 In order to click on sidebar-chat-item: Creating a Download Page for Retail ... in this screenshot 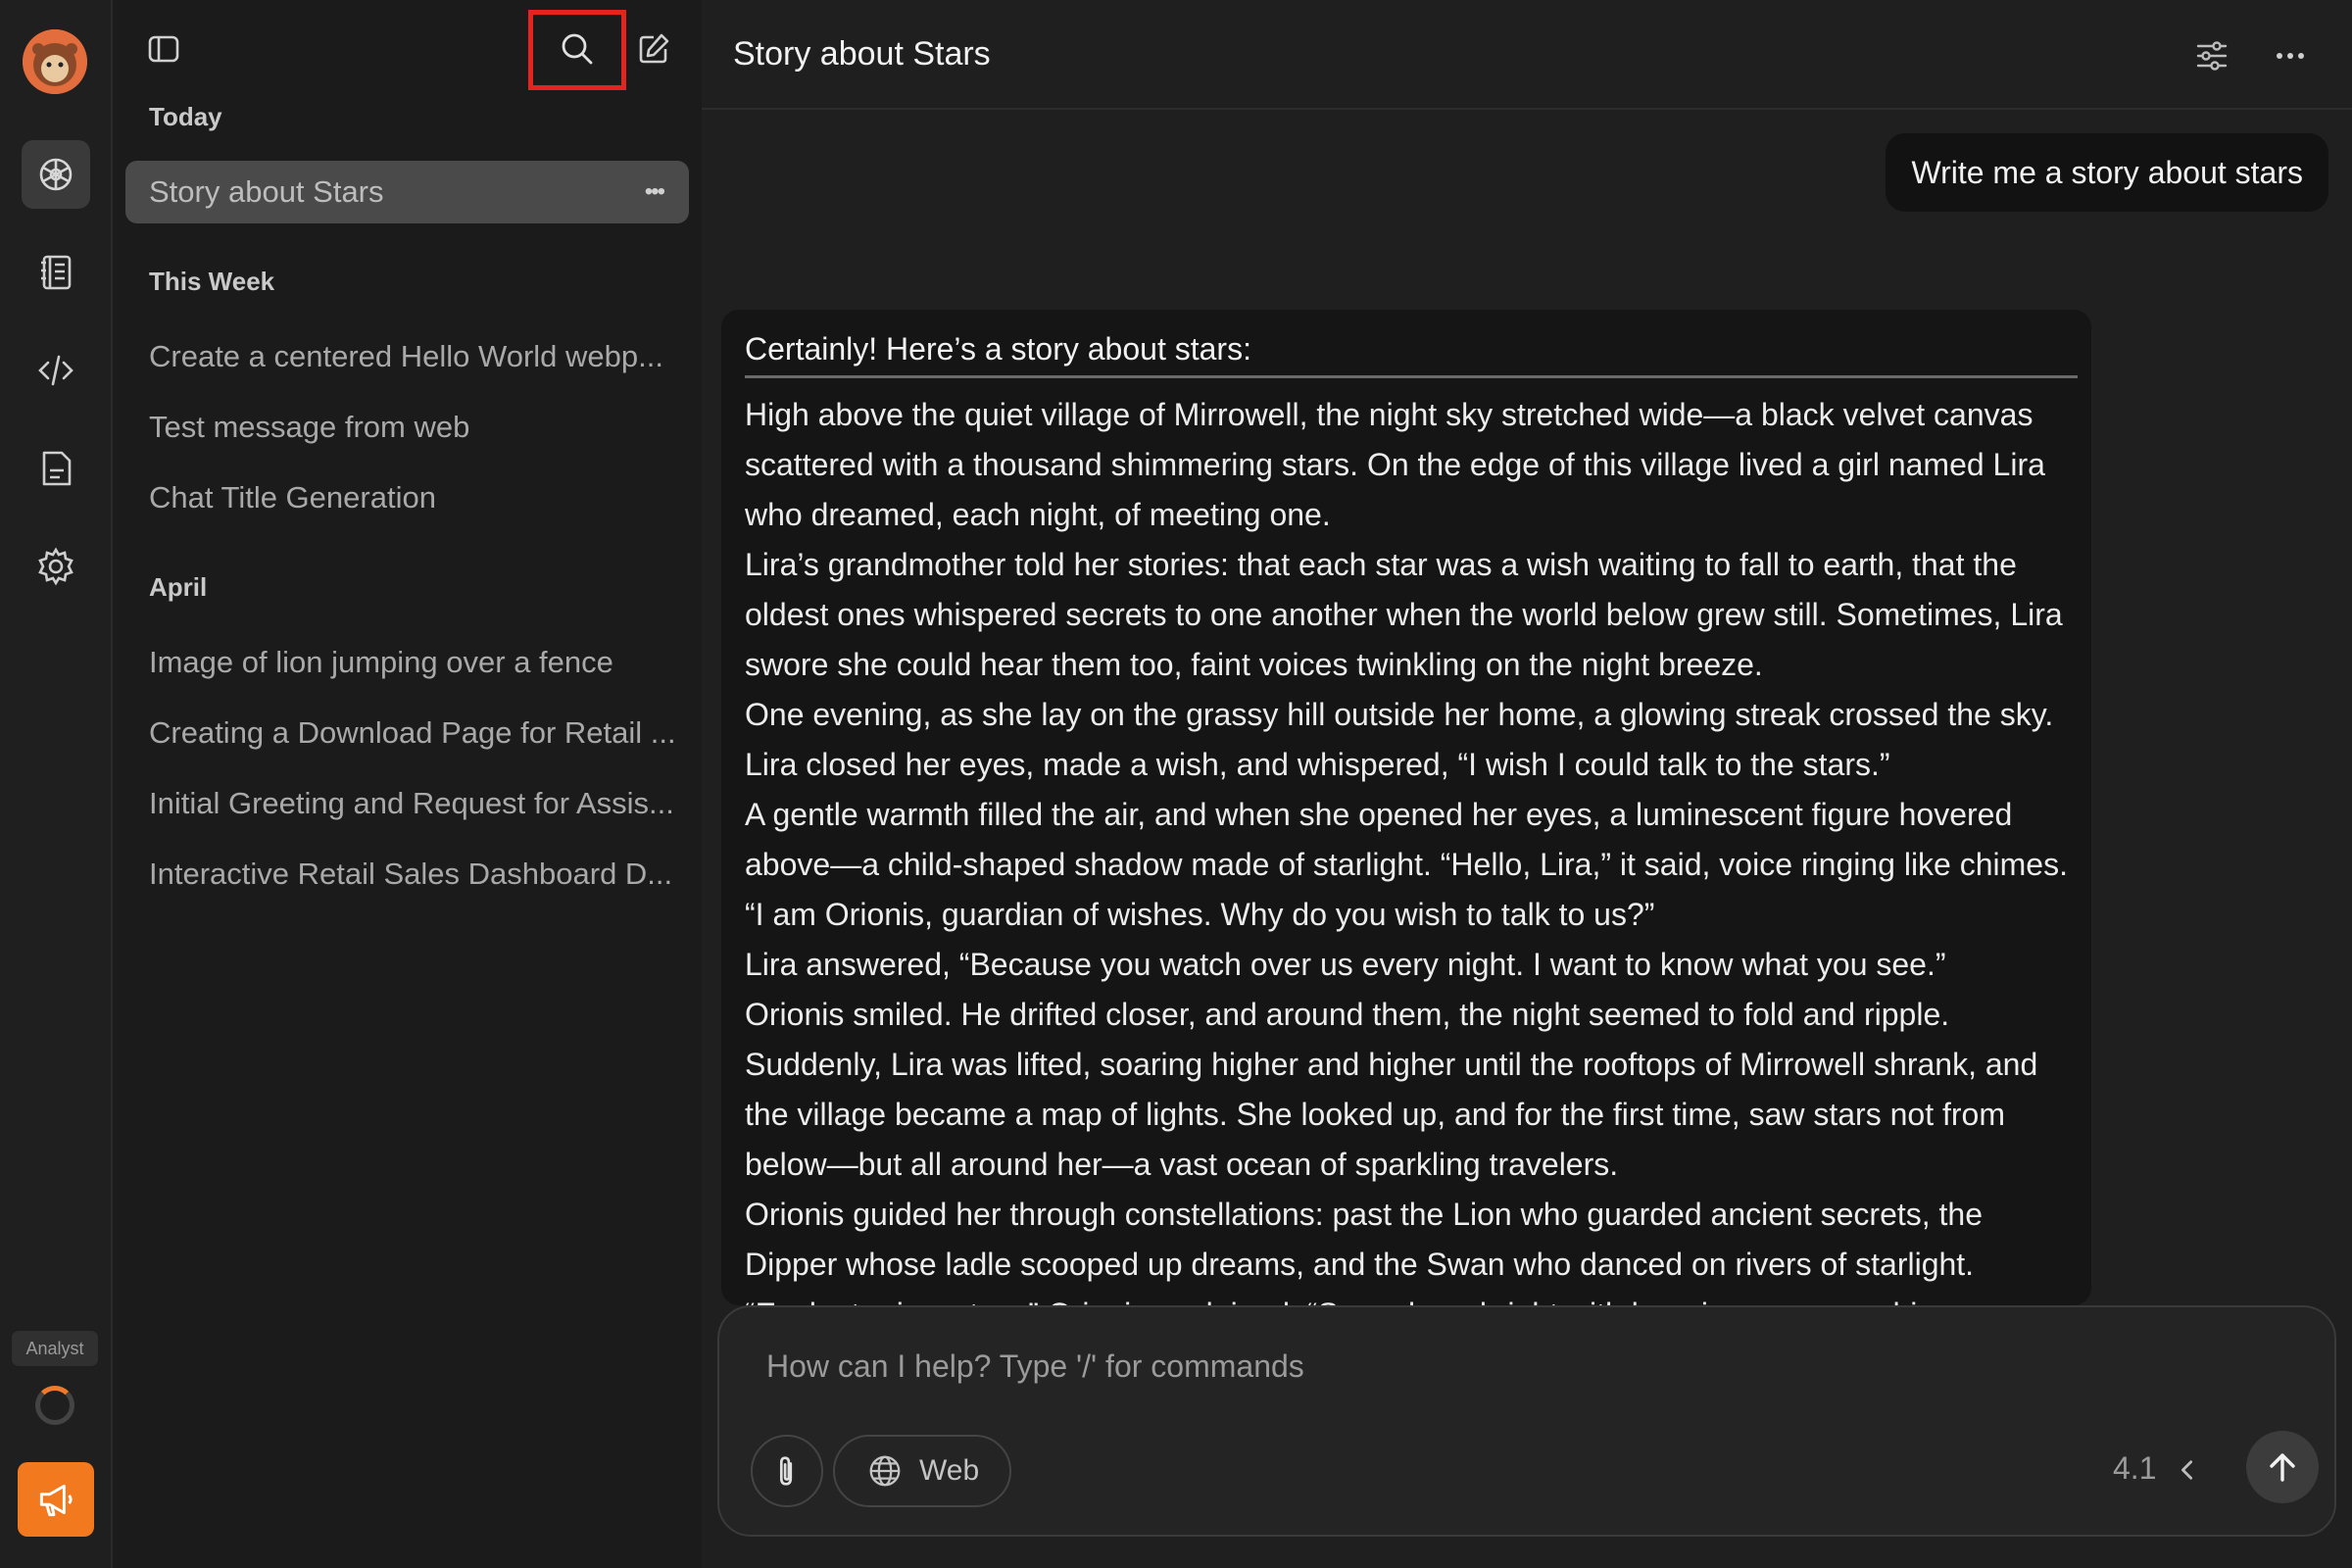, I will do `click(407, 733)`.